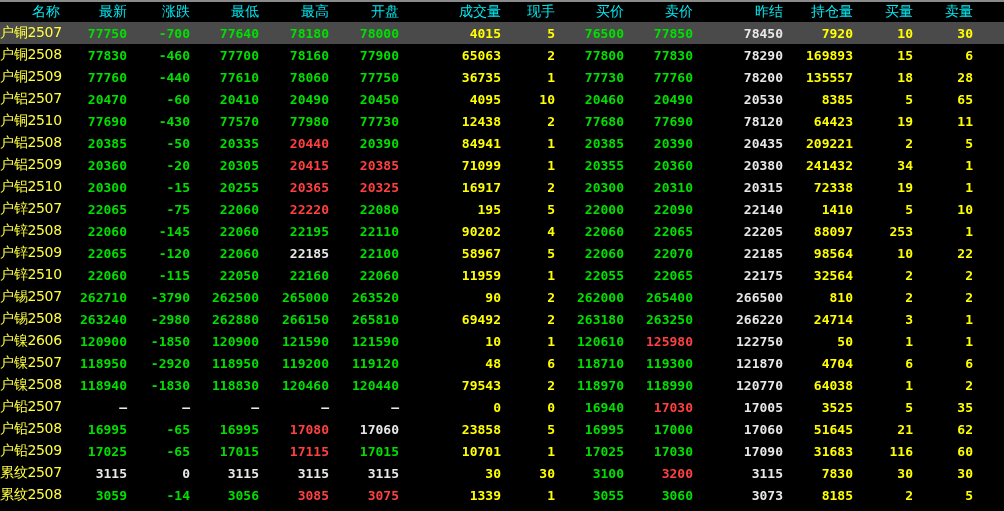  I want to click on table-cell-text: 118970, so click(600, 385).